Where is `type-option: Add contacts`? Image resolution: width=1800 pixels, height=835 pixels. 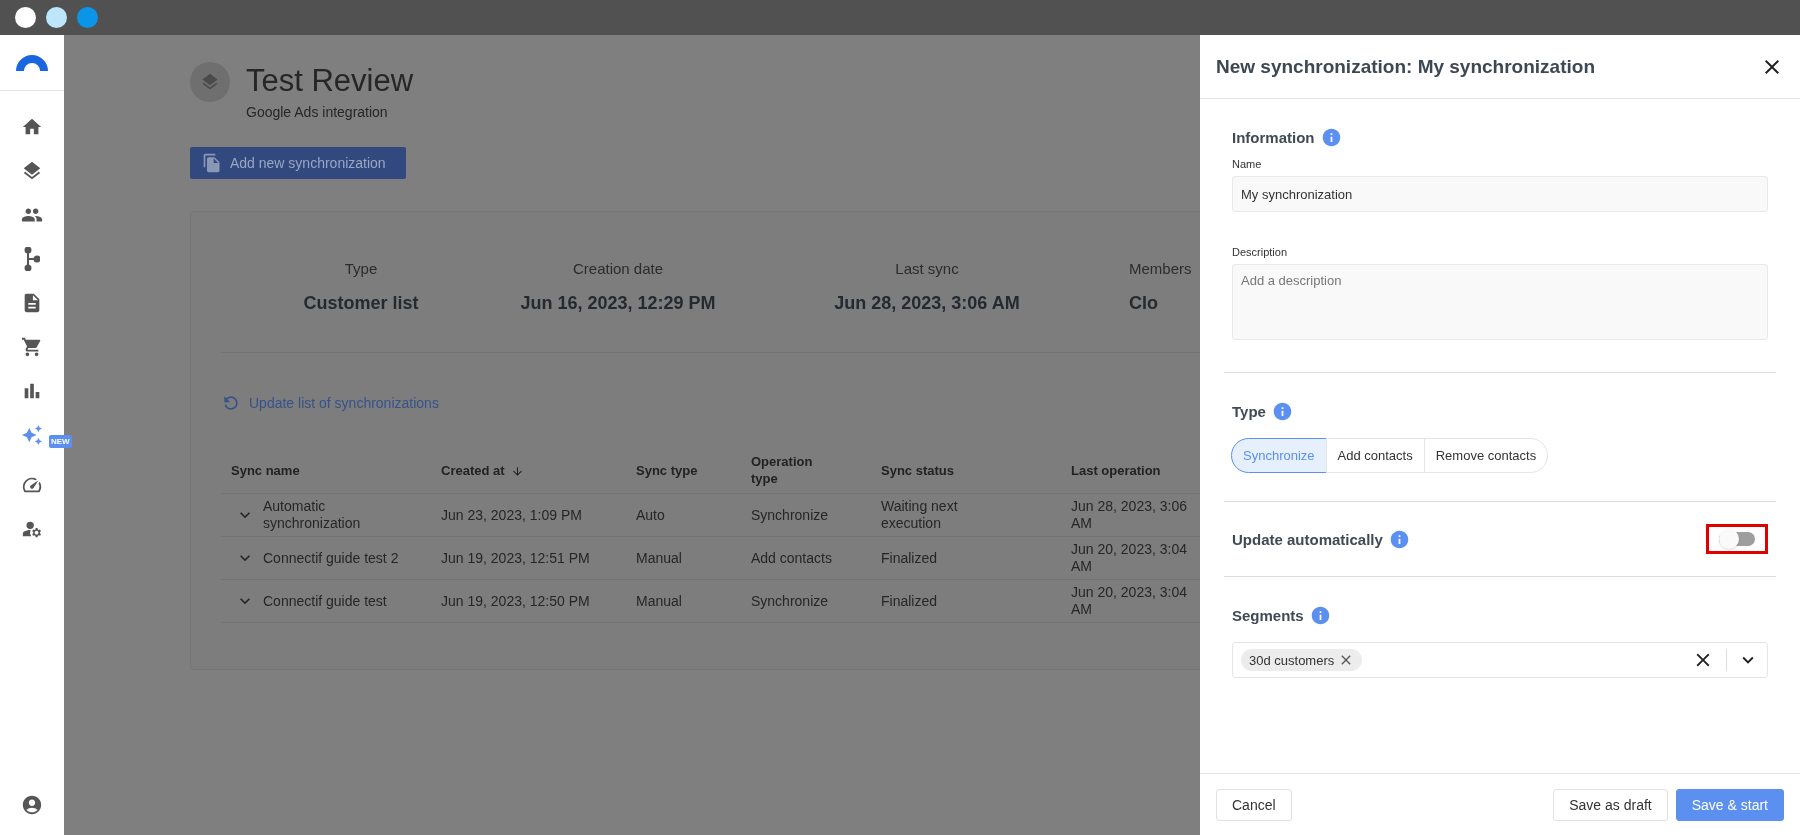 type-option: Add contacts is located at coordinates (1375, 455).